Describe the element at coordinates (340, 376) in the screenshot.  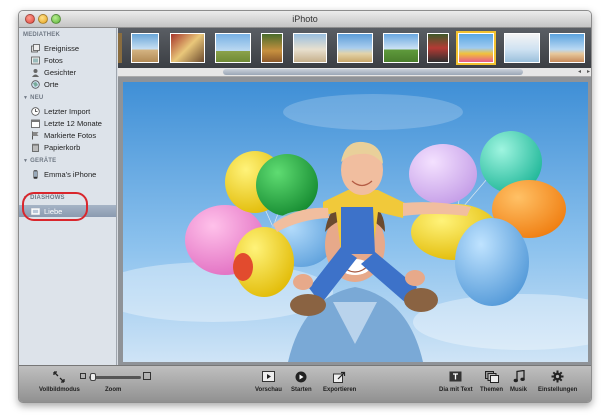
I see `export-icon` at that location.